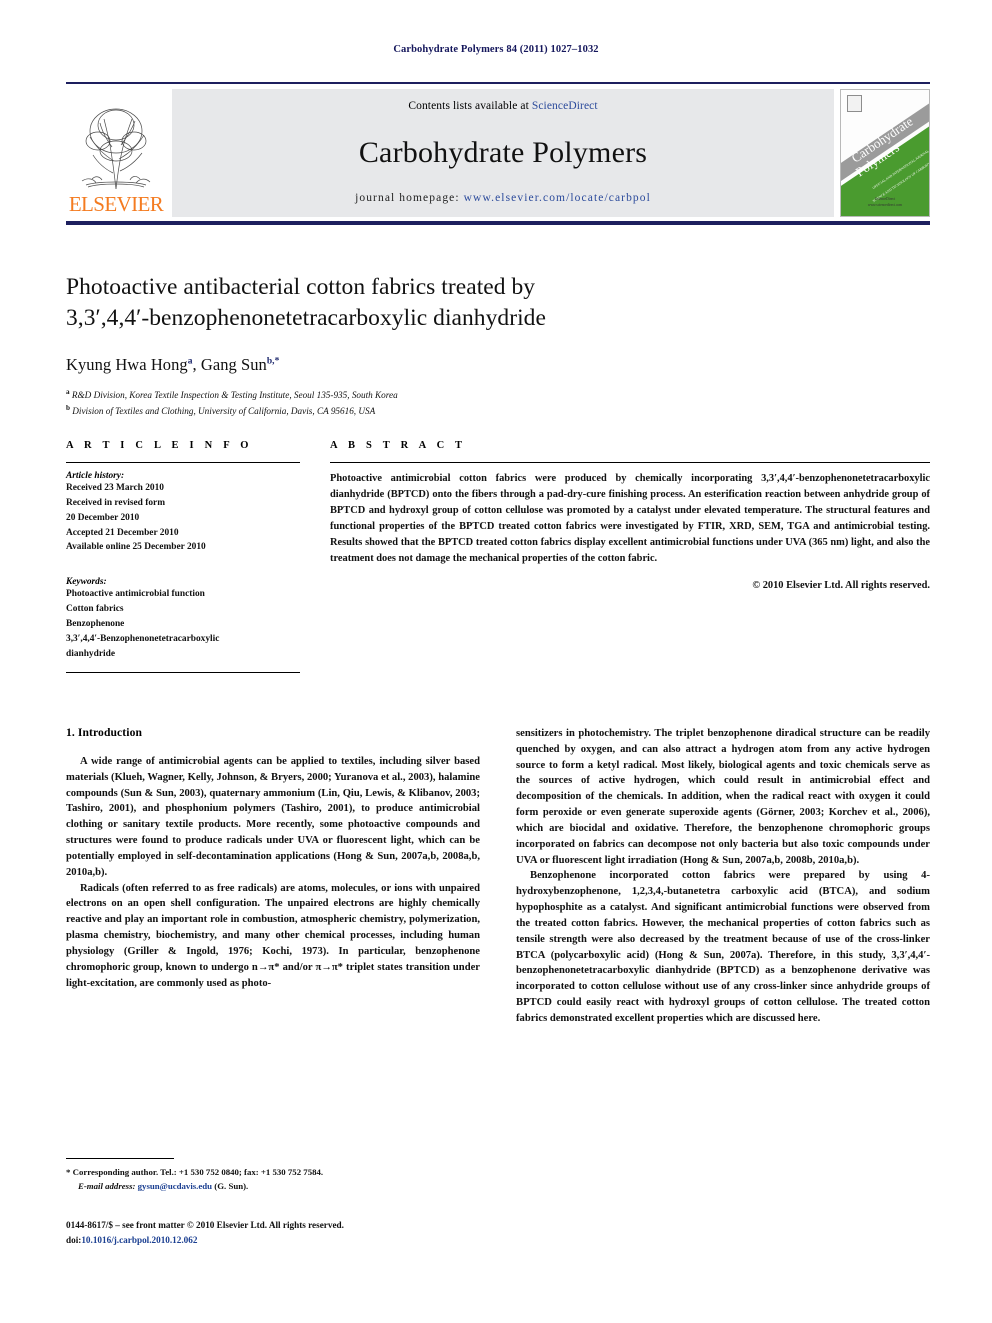 This screenshot has width=992, height=1323. Describe the element at coordinates (183, 462) in the screenshot. I see `article-info-rule` at that location.